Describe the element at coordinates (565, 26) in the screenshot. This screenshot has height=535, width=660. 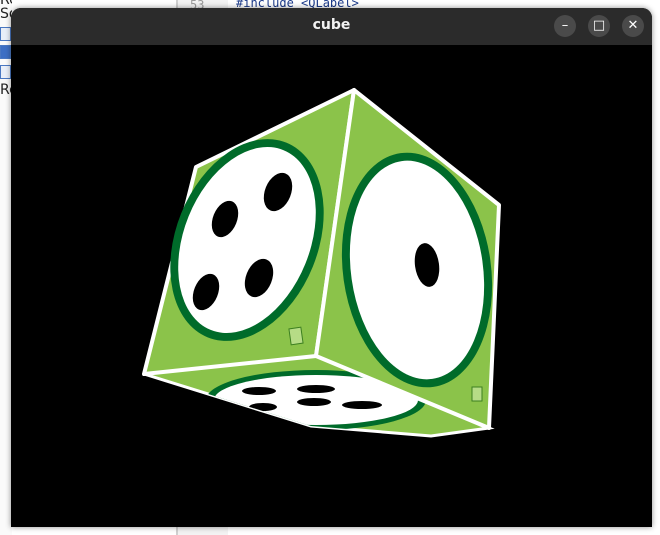
I see `minimize-button: –` at that location.